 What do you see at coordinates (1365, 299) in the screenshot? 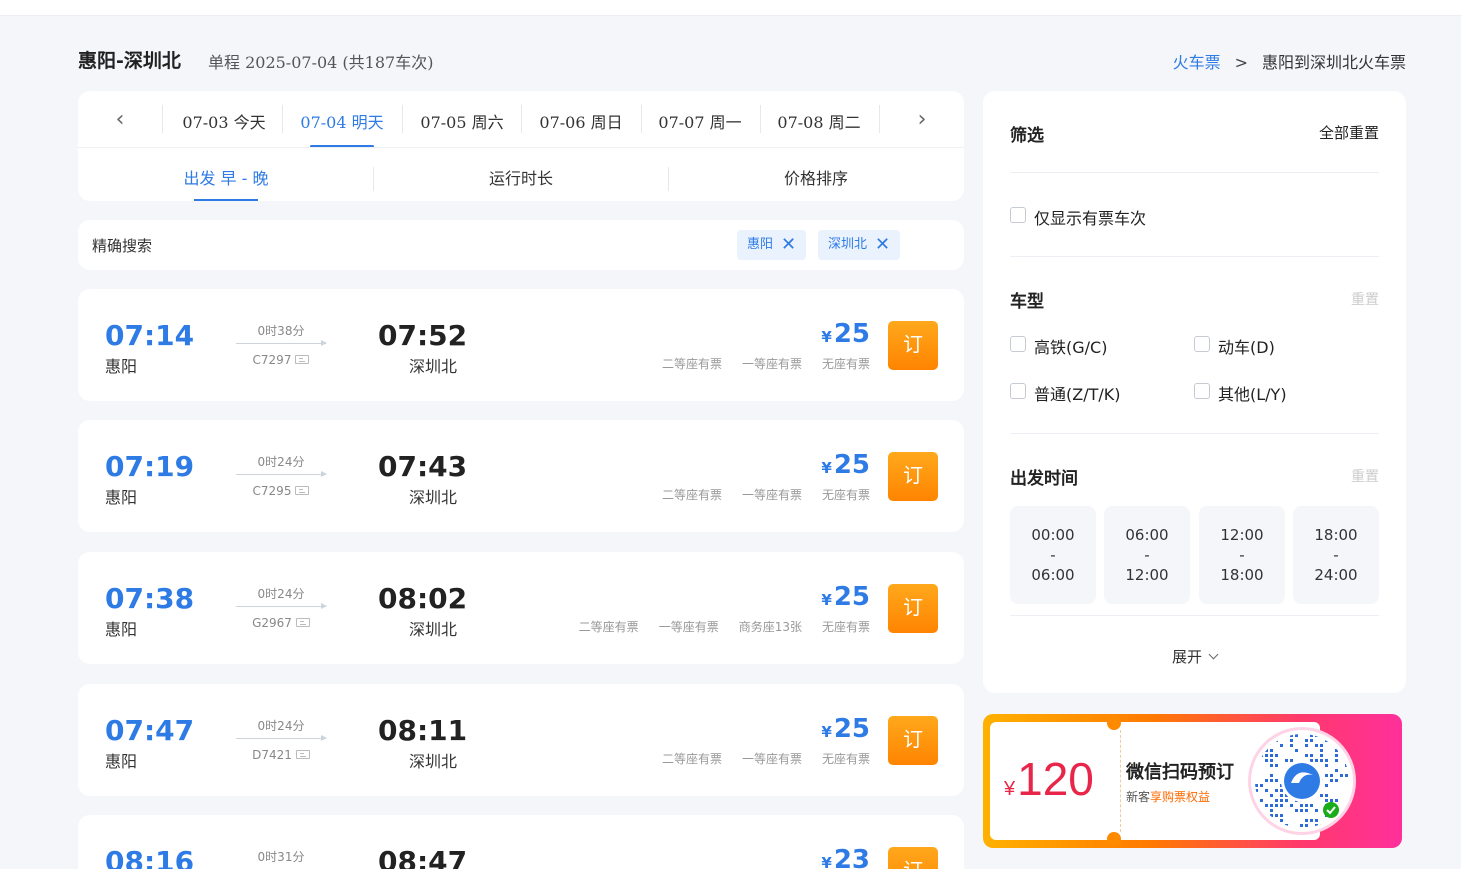
I see `train-type-reset-button: 重置` at bounding box center [1365, 299].